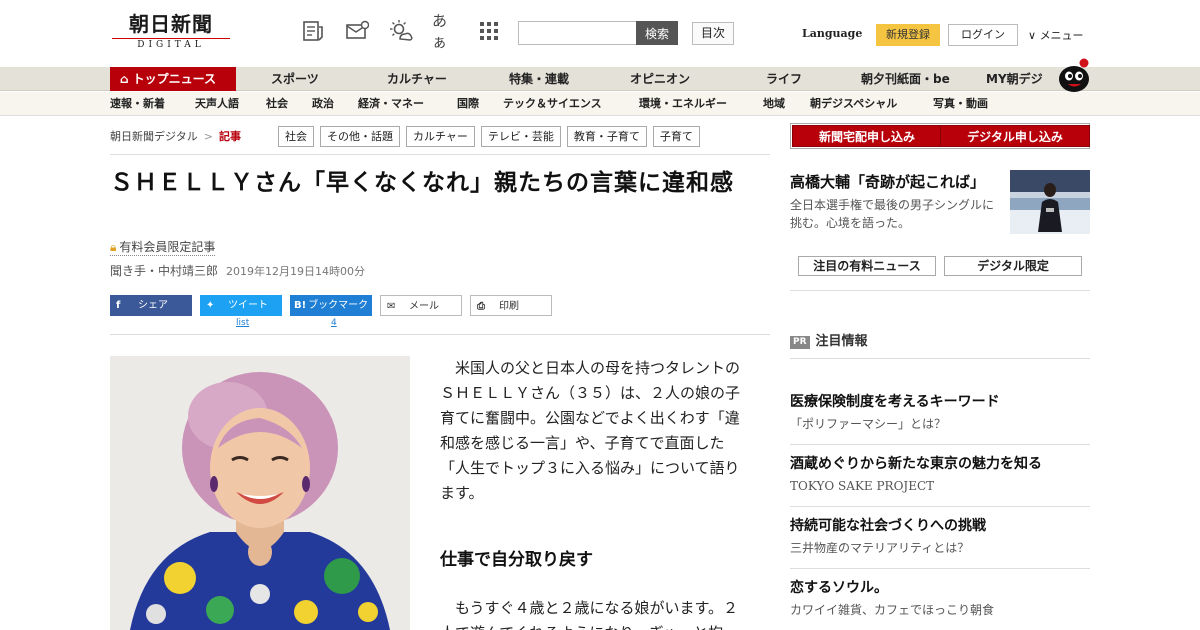 The image size is (1200, 630). Describe the element at coordinates (154, 136) in the screenshot. I see `breadcrumb-root: 朝日新聞デジタル` at that location.